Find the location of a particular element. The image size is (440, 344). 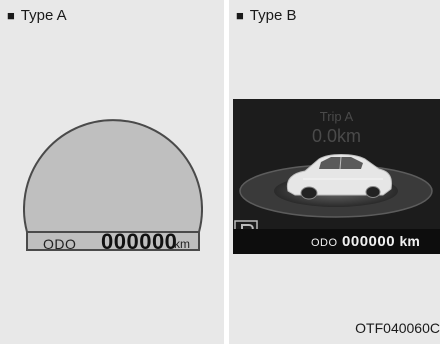

trip-value: 0.0km is located at coordinates (336, 136).